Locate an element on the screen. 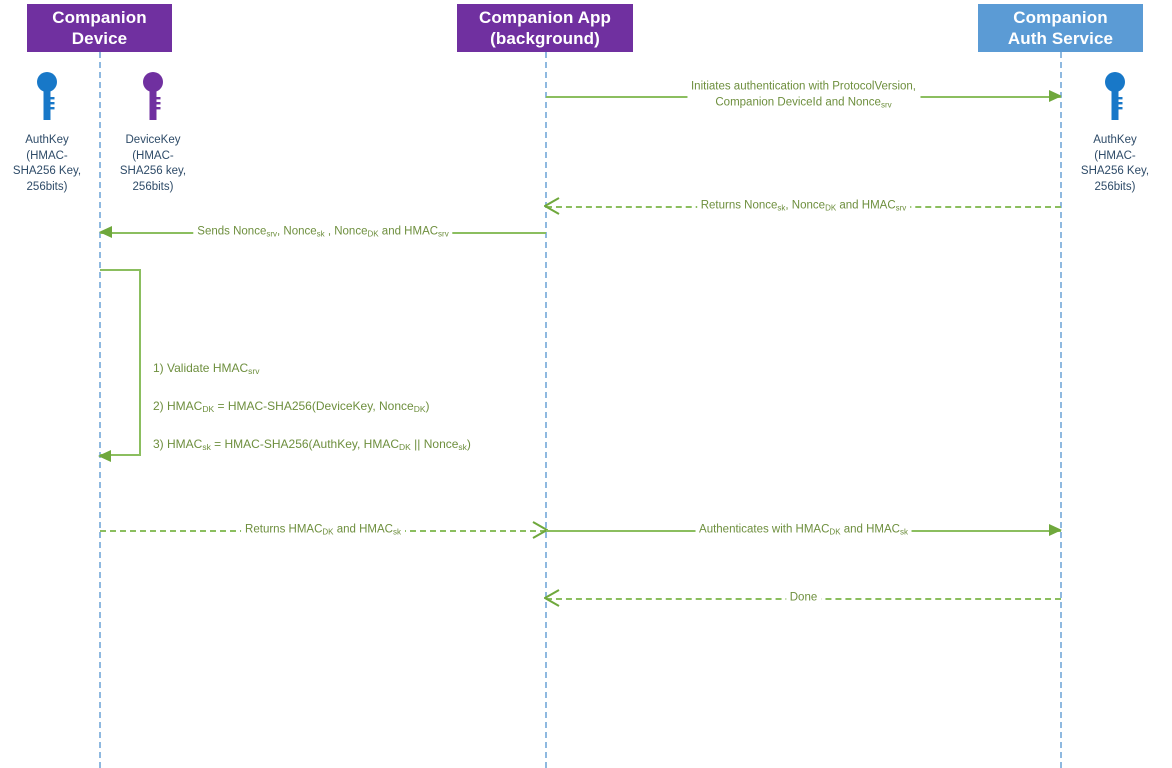 This screenshot has height=768, width=1172. participant-companion-app: Companion App (background) is located at coordinates (545, 28).